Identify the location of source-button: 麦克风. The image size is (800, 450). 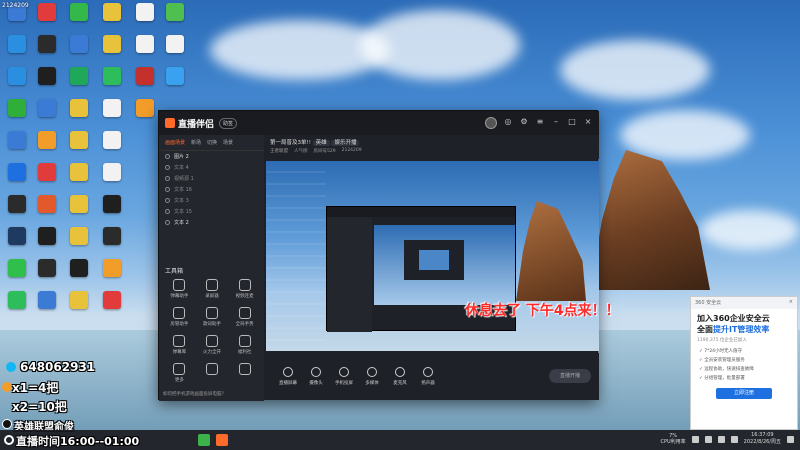
(400, 376).